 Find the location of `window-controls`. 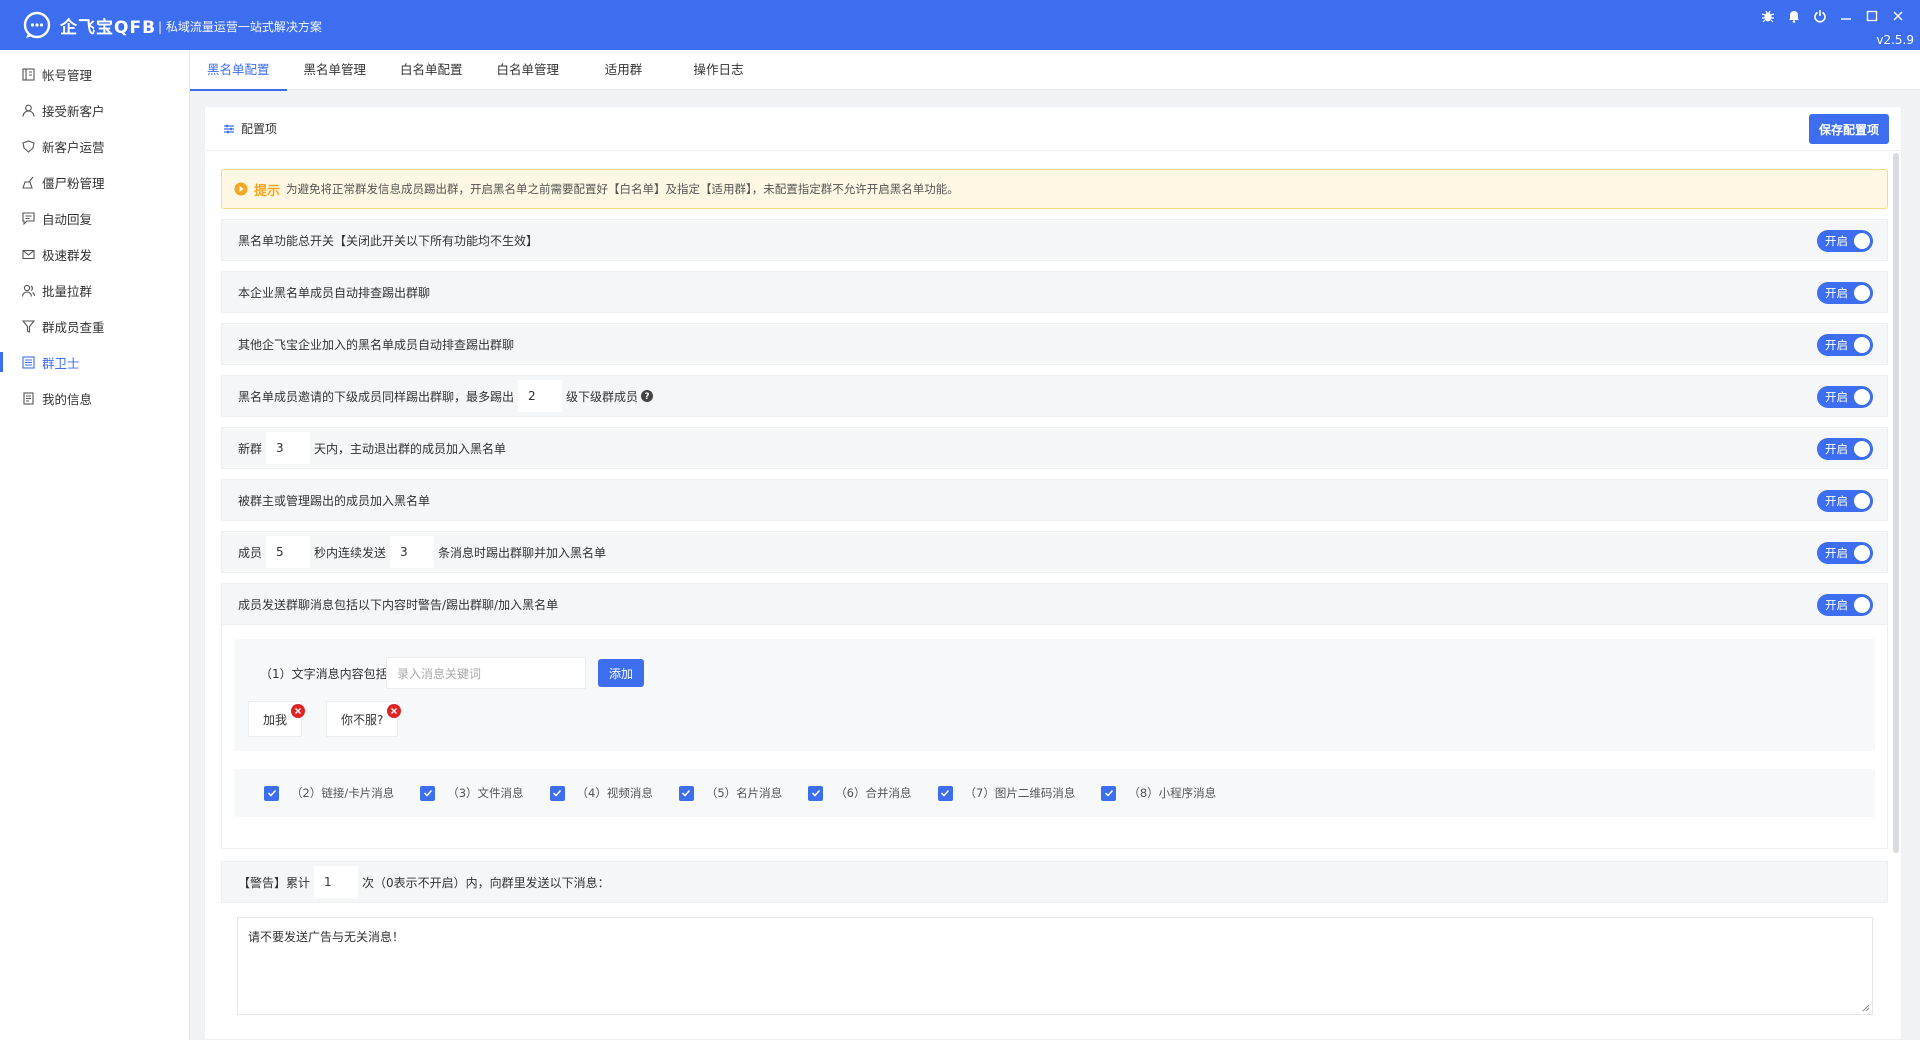

window-controls is located at coordinates (1833, 16).